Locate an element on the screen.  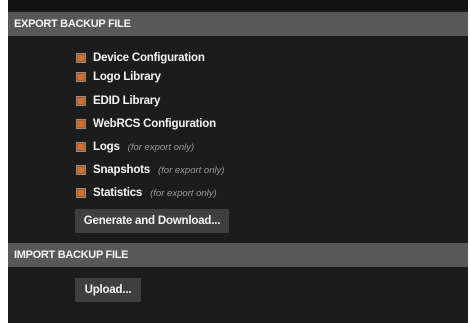
checkbox-label: WebRCS Configuration is located at coordinates (154, 124).